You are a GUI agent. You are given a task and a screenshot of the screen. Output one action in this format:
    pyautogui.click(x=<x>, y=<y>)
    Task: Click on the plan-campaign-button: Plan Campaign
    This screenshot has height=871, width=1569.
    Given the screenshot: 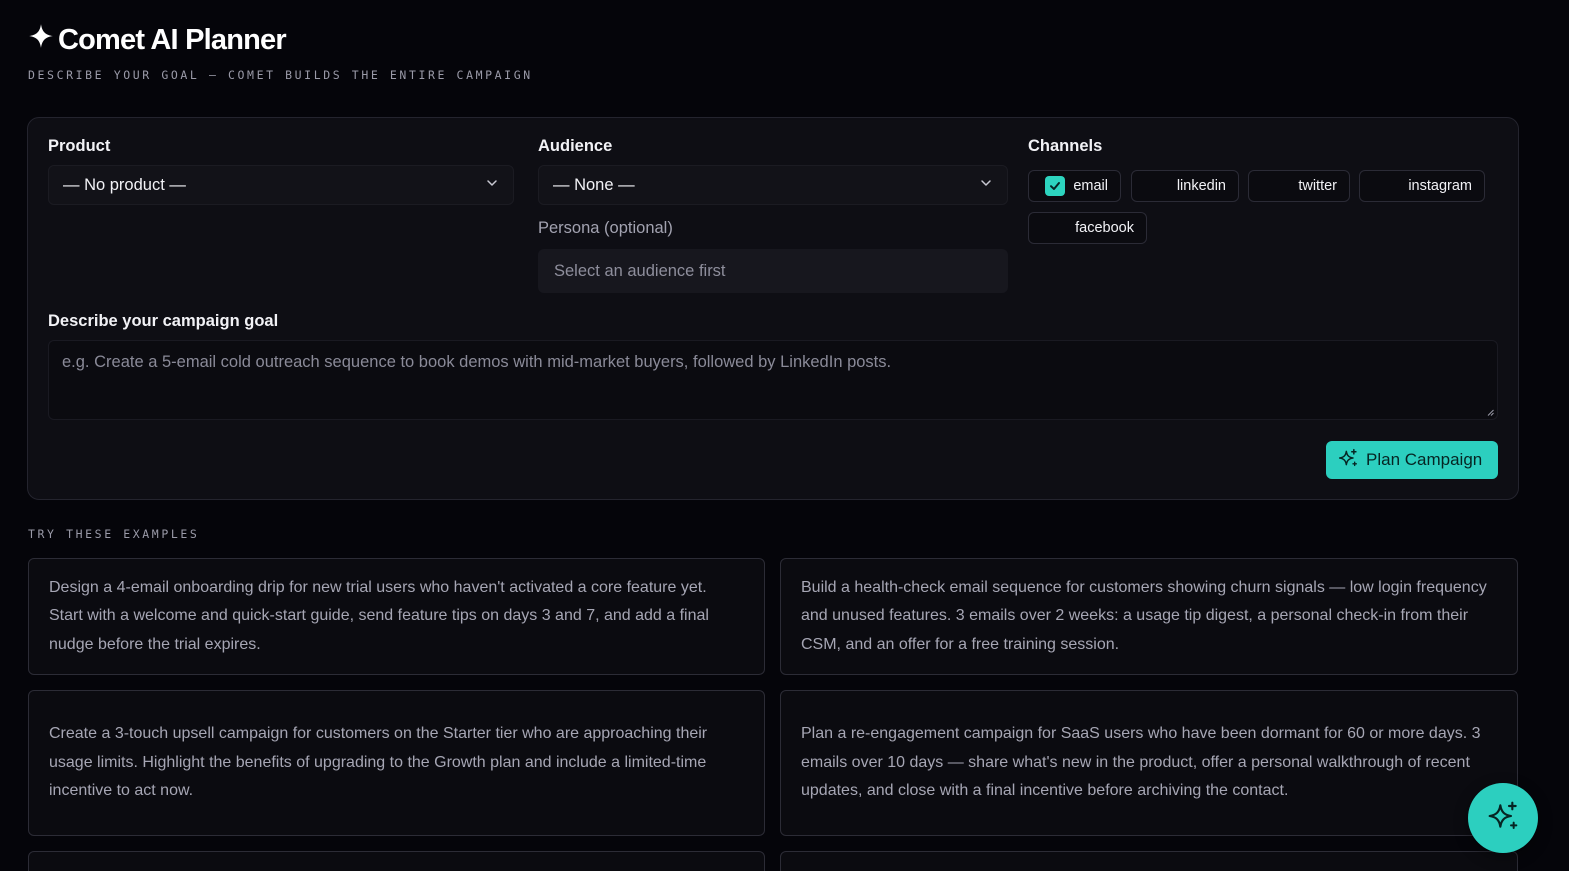 What is the action you would take?
    pyautogui.click(x=1412, y=460)
    